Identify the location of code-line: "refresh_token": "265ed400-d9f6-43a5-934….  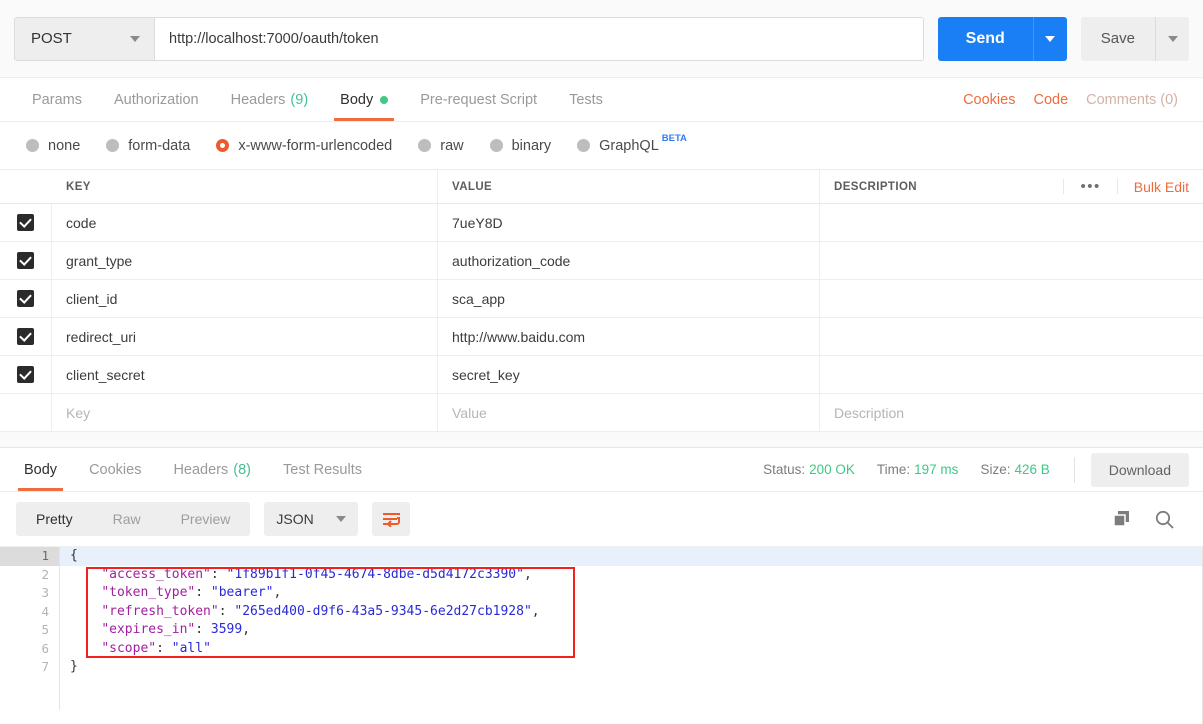
(631, 612).